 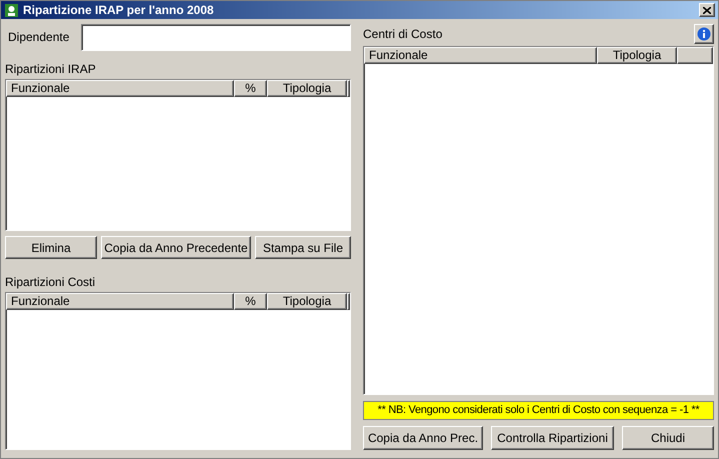 I want to click on push-button: Elimina, so click(x=51, y=247).